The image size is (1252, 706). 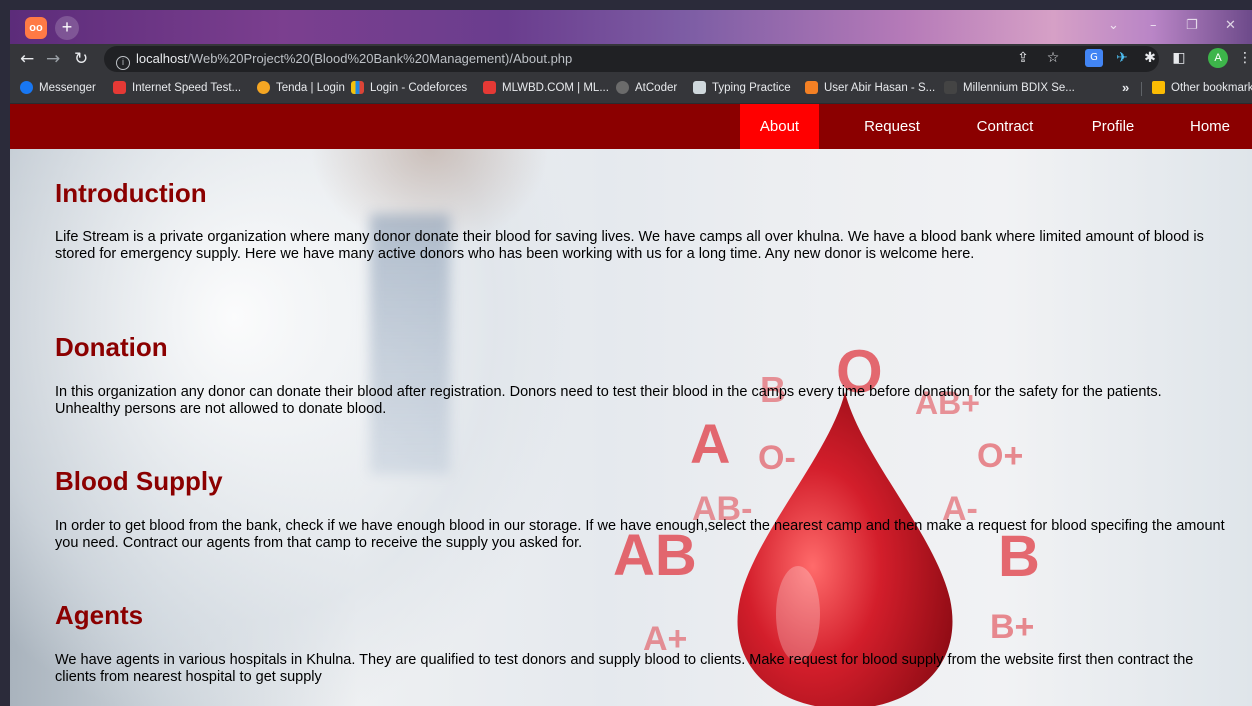 I want to click on mlwbd-icon, so click(x=489, y=87).